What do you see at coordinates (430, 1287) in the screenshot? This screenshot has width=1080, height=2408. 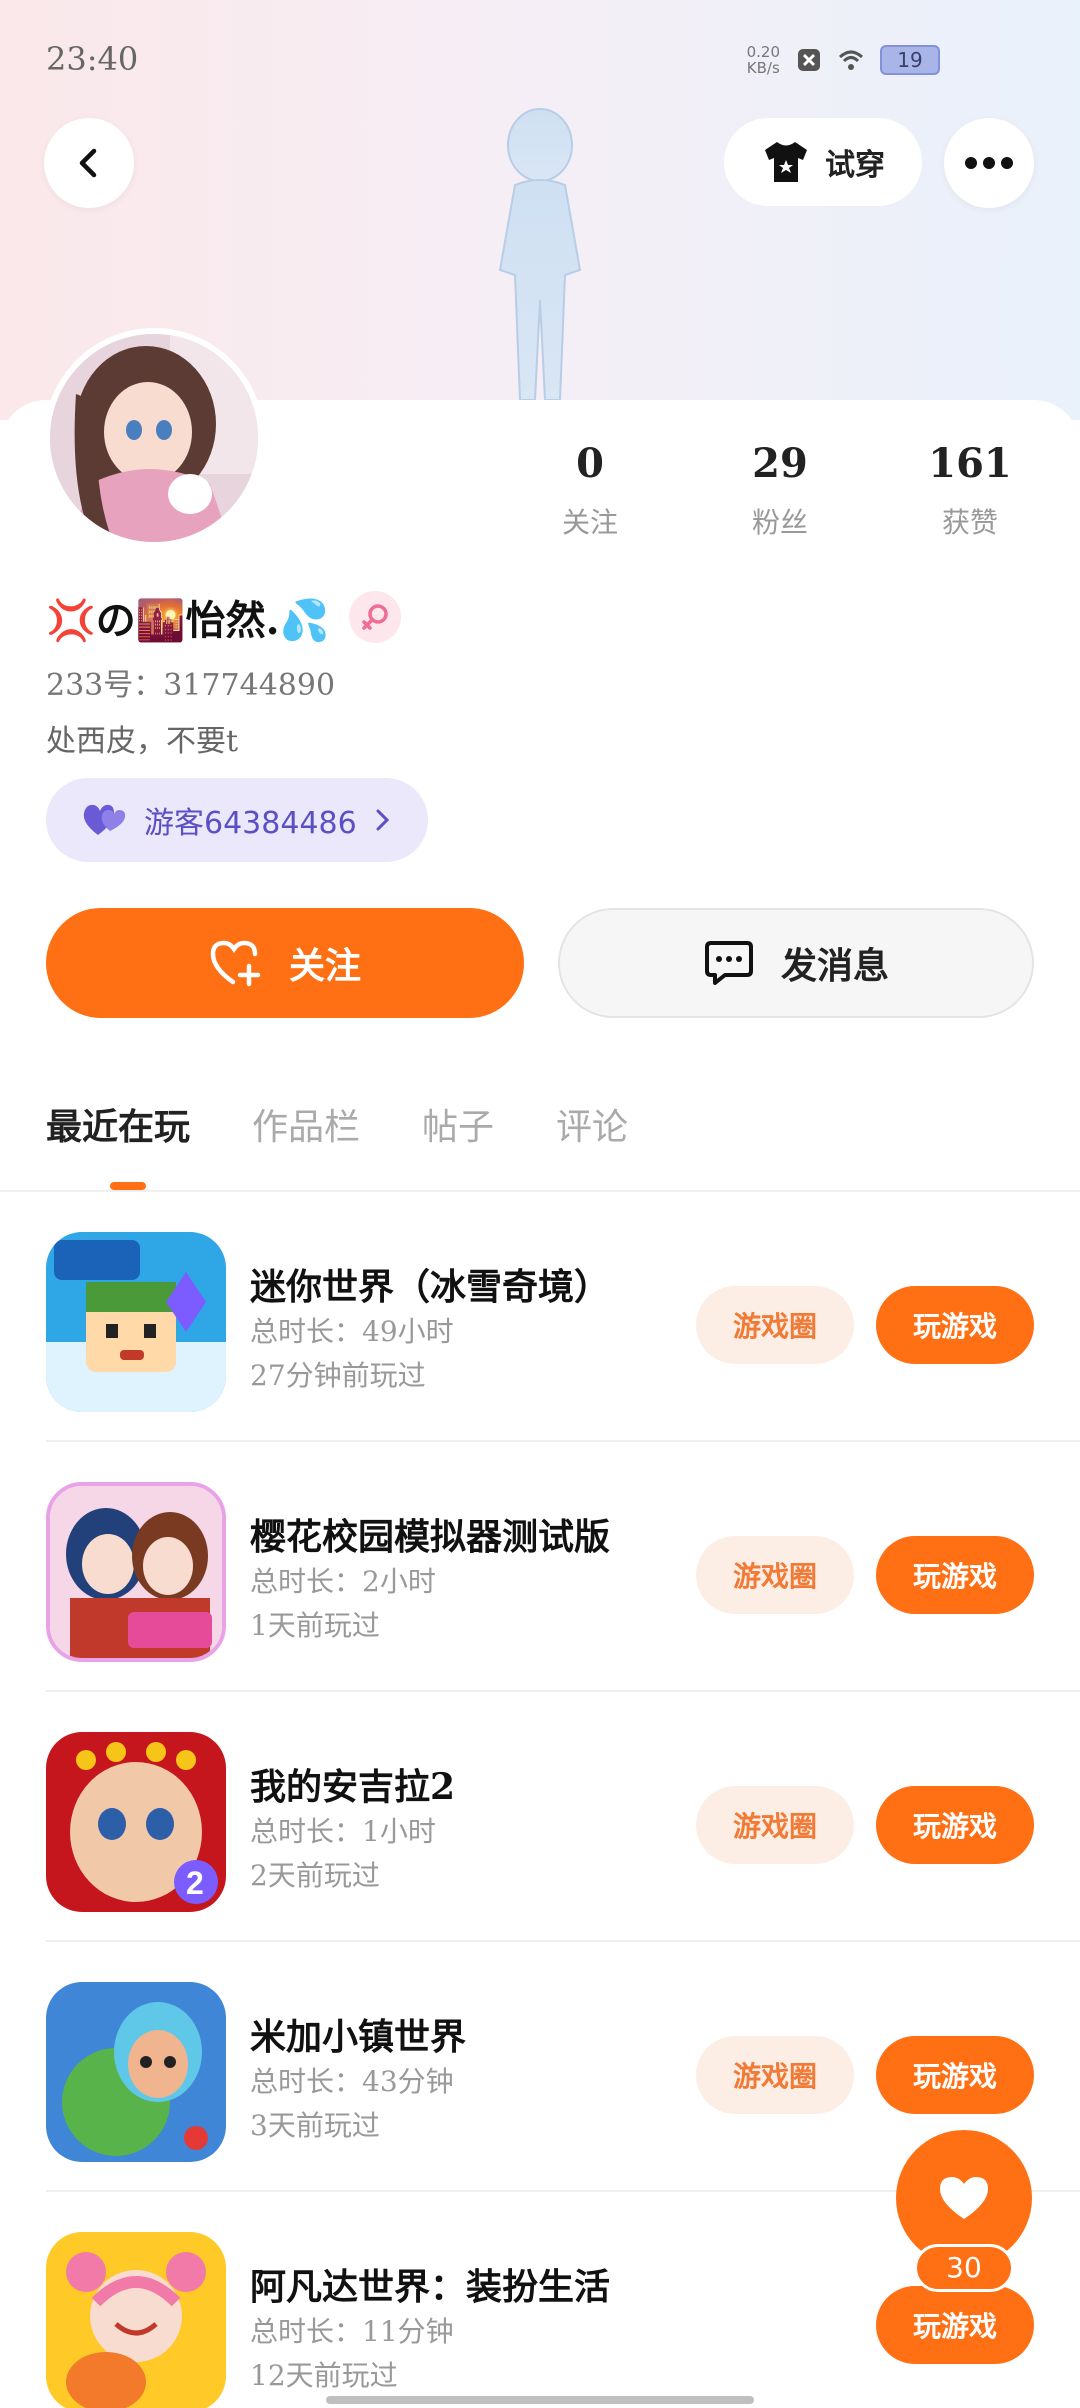 I see `game-title: 迷你世界（冰雪奇境）` at bounding box center [430, 1287].